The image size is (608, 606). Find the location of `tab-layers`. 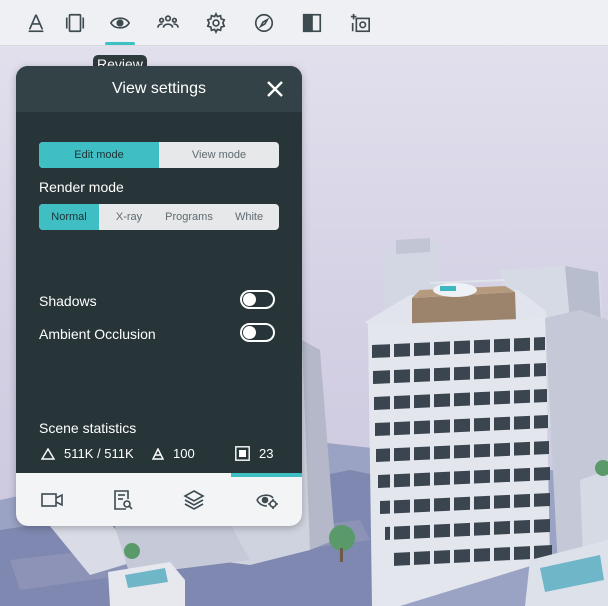

tab-layers is located at coordinates (193, 499).